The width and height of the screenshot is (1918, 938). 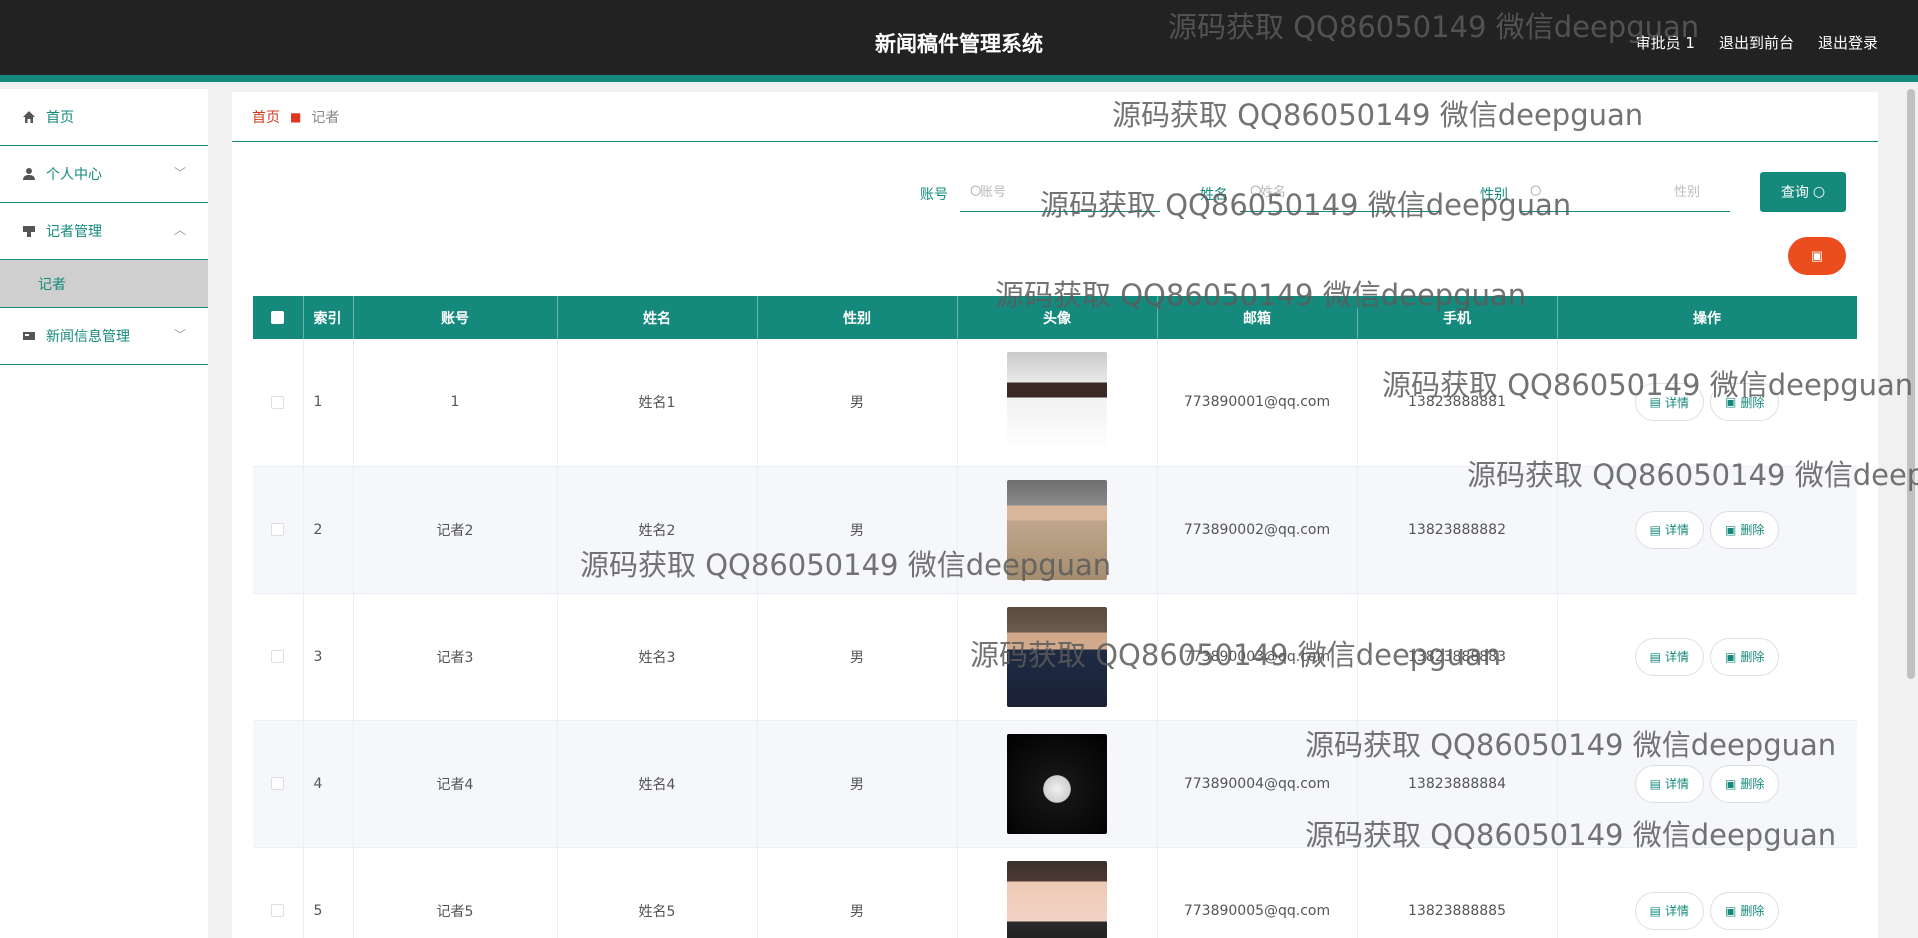 What do you see at coordinates (1060, 191) in the screenshot?
I see `account-input` at bounding box center [1060, 191].